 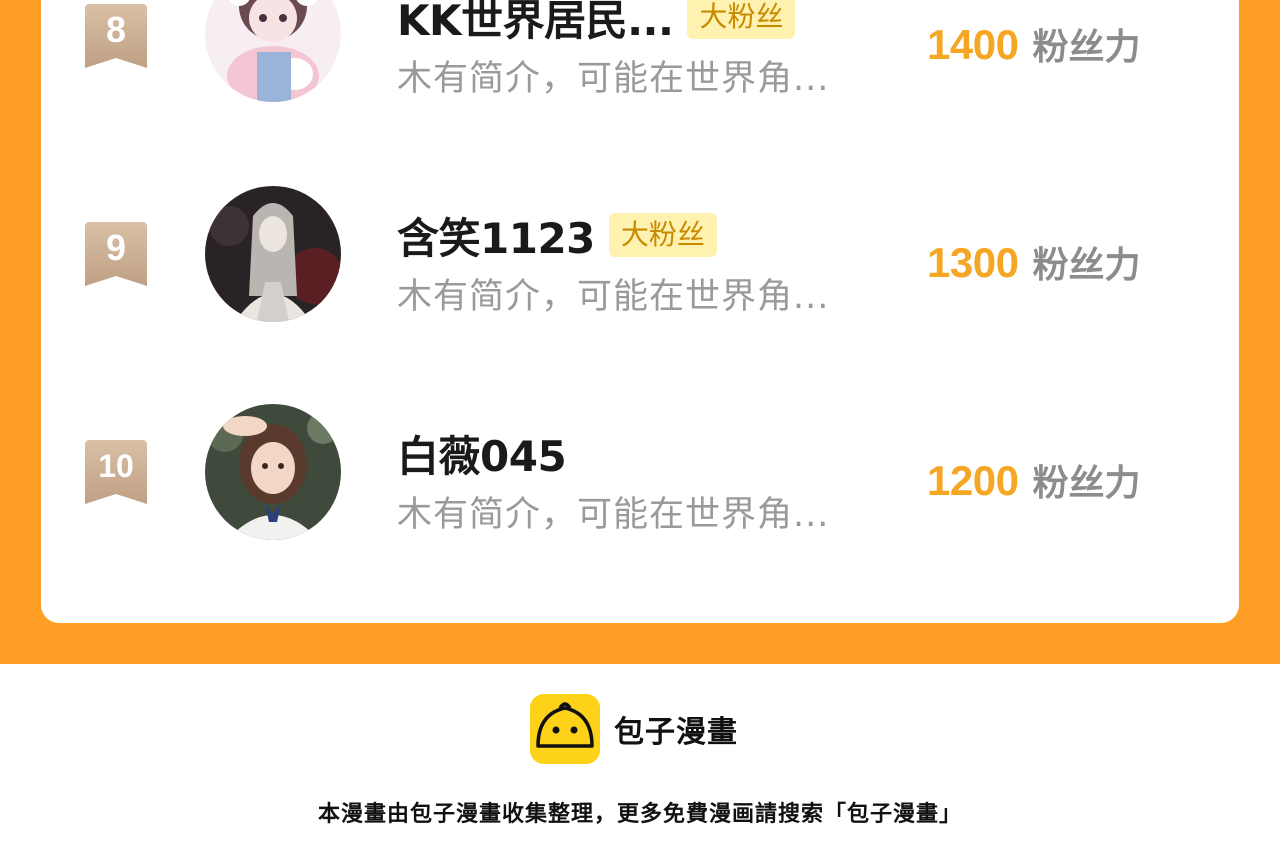 What do you see at coordinates (973, 262) in the screenshot?
I see `score-value: 1300` at bounding box center [973, 262].